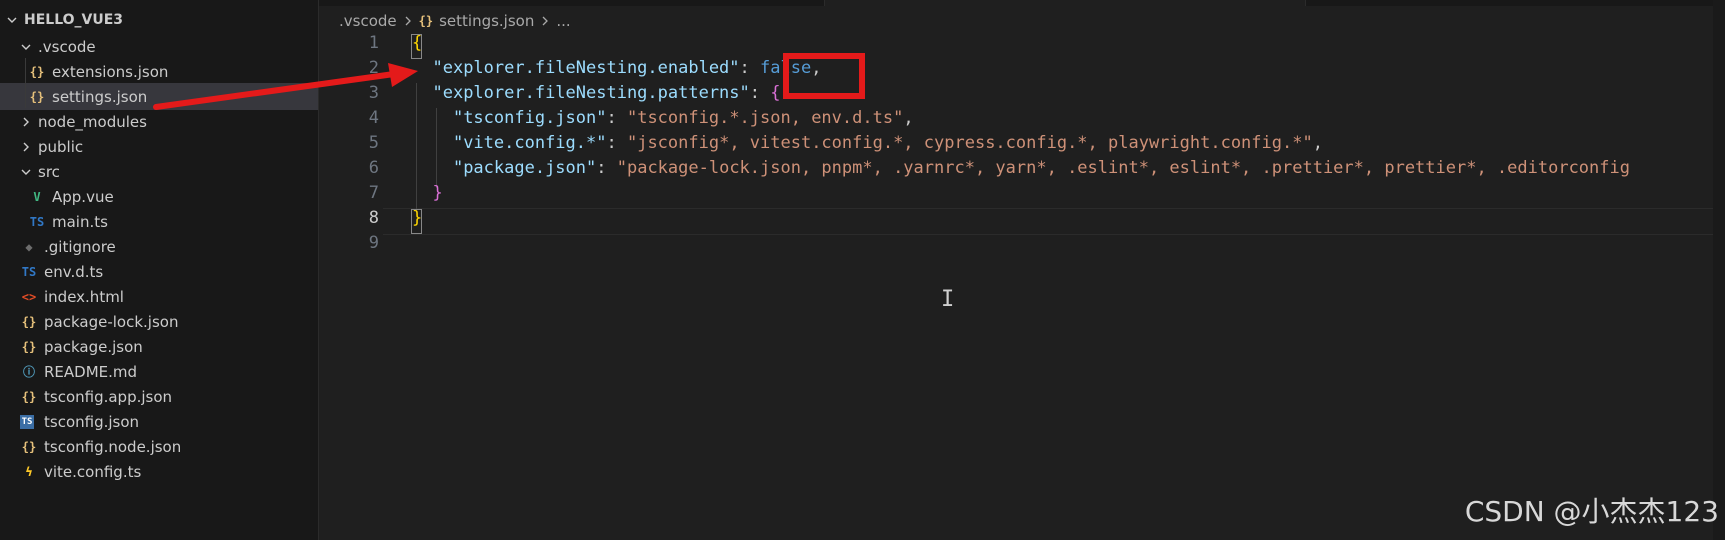  I want to click on line-number: 1, so click(373, 43).